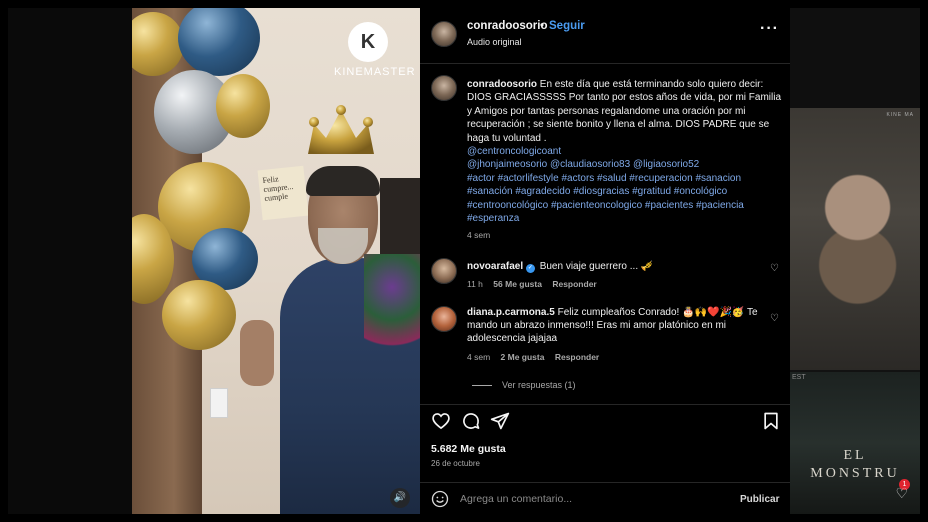 Image resolution: width=928 pixels, height=522 pixels. What do you see at coordinates (440, 499) in the screenshot?
I see `emoji-smiley-icon` at bounding box center [440, 499].